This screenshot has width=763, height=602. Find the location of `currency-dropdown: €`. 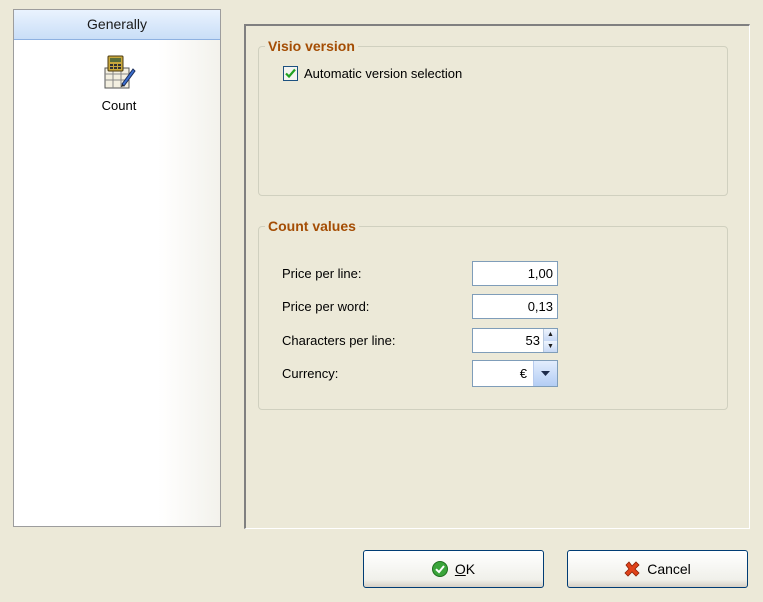

currency-dropdown: € is located at coordinates (515, 373).